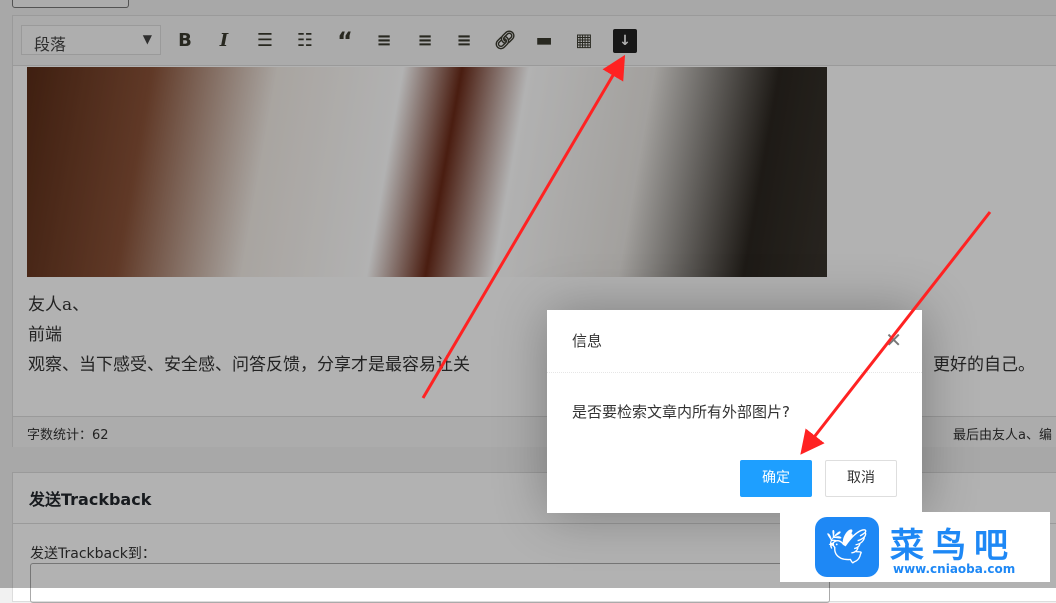 The image size is (1056, 603). I want to click on arrow-to-download-icon, so click(523, 226).